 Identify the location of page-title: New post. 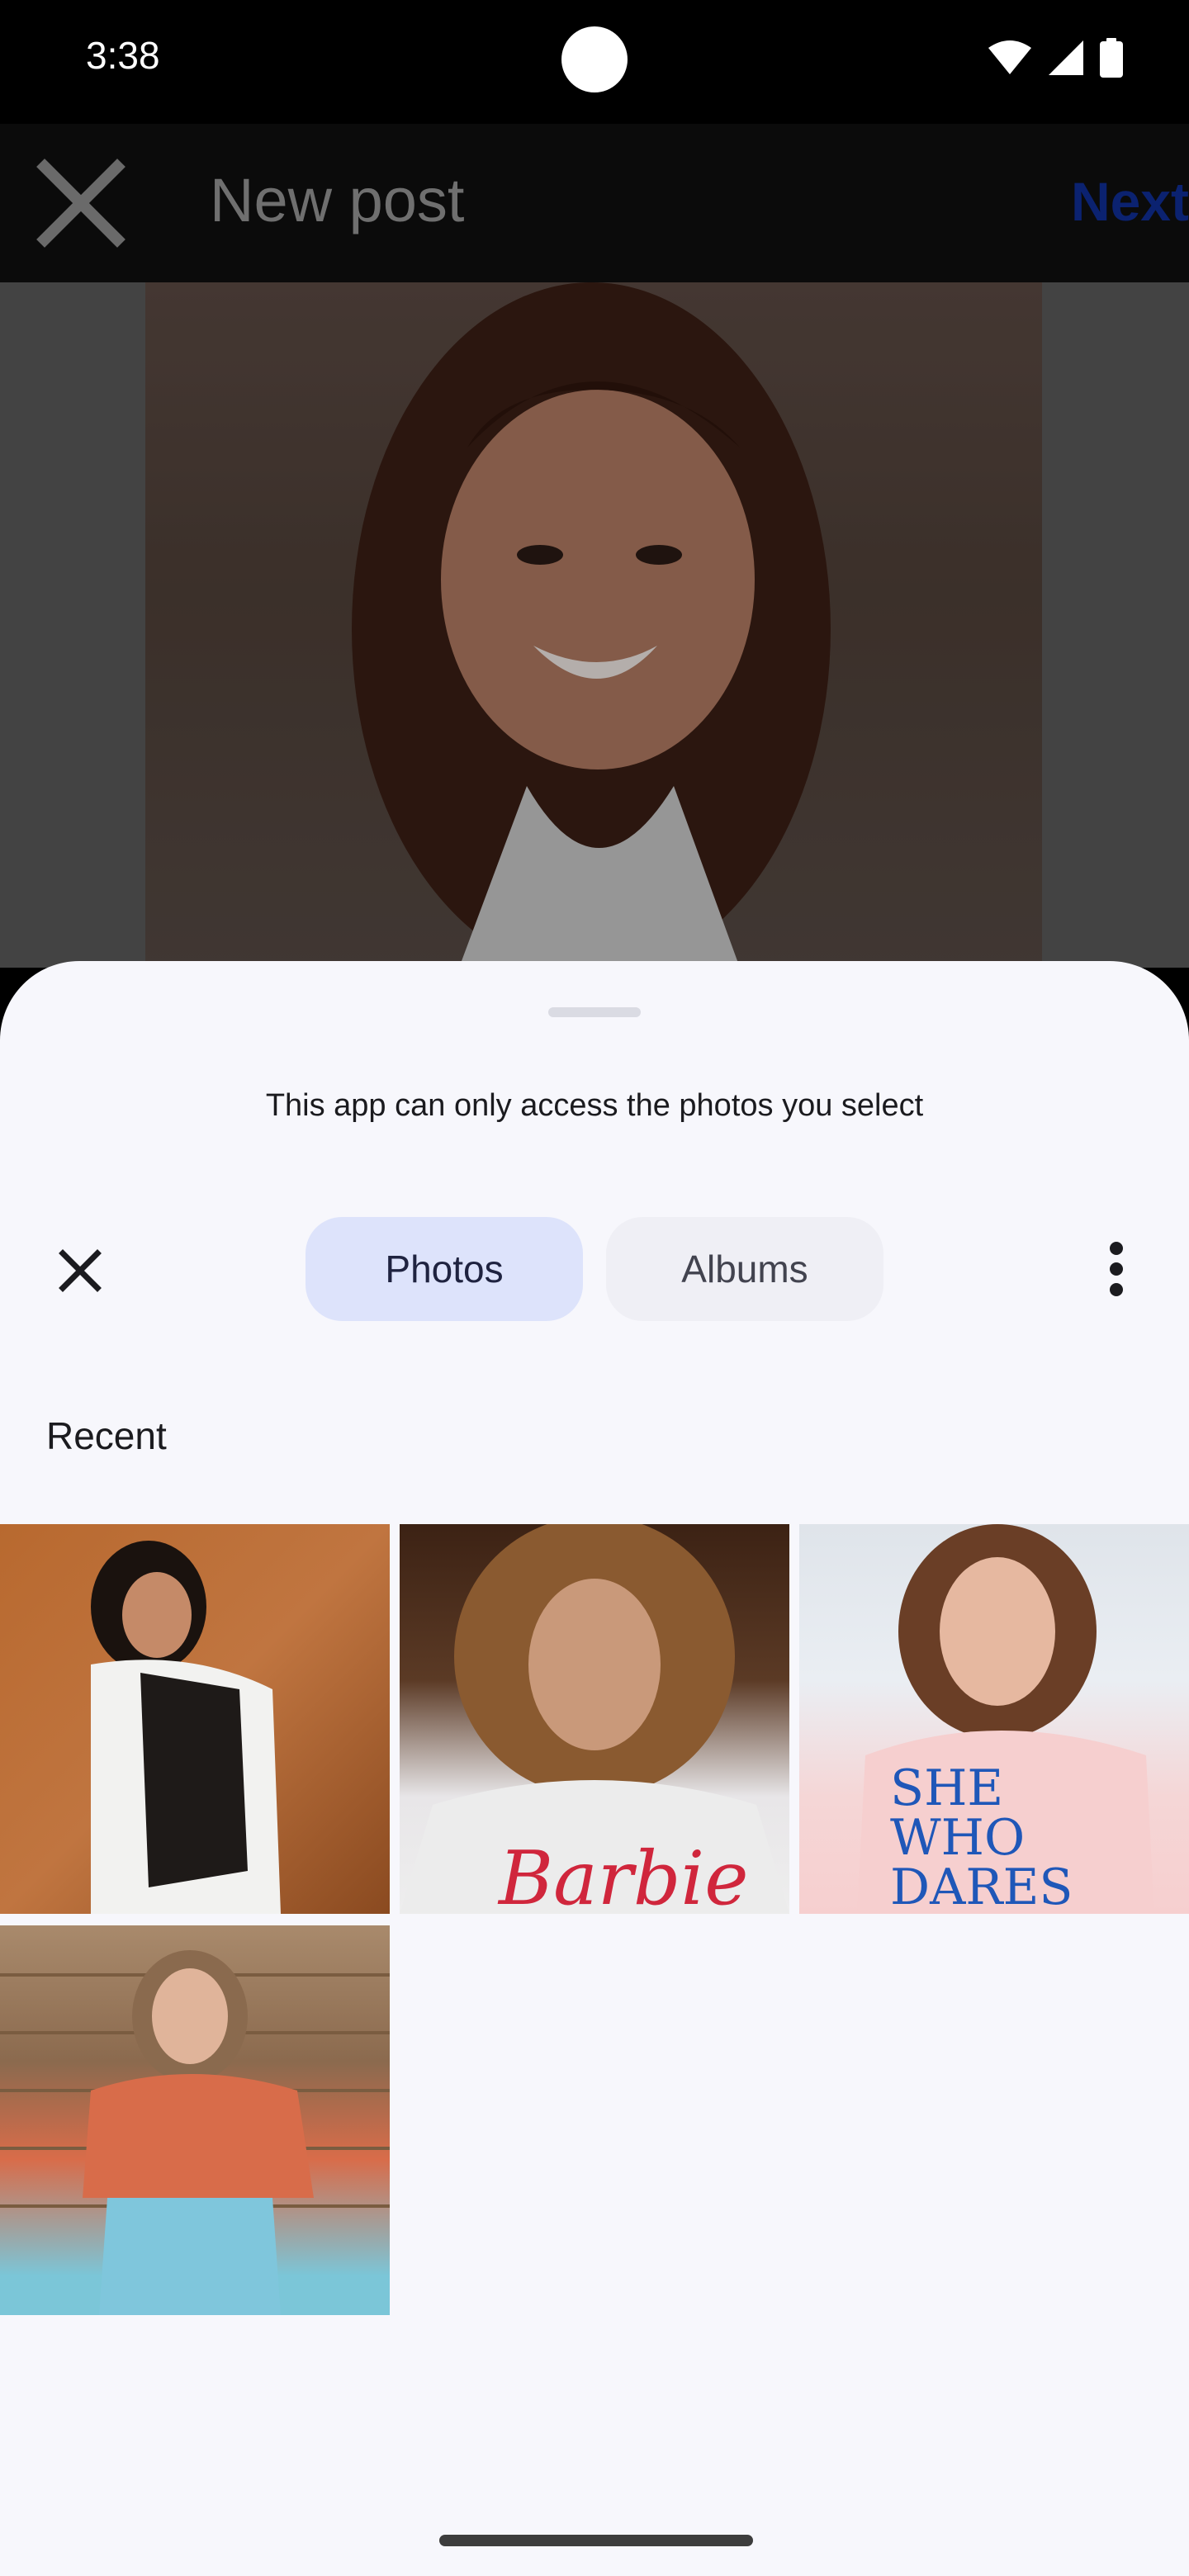
(337, 200).